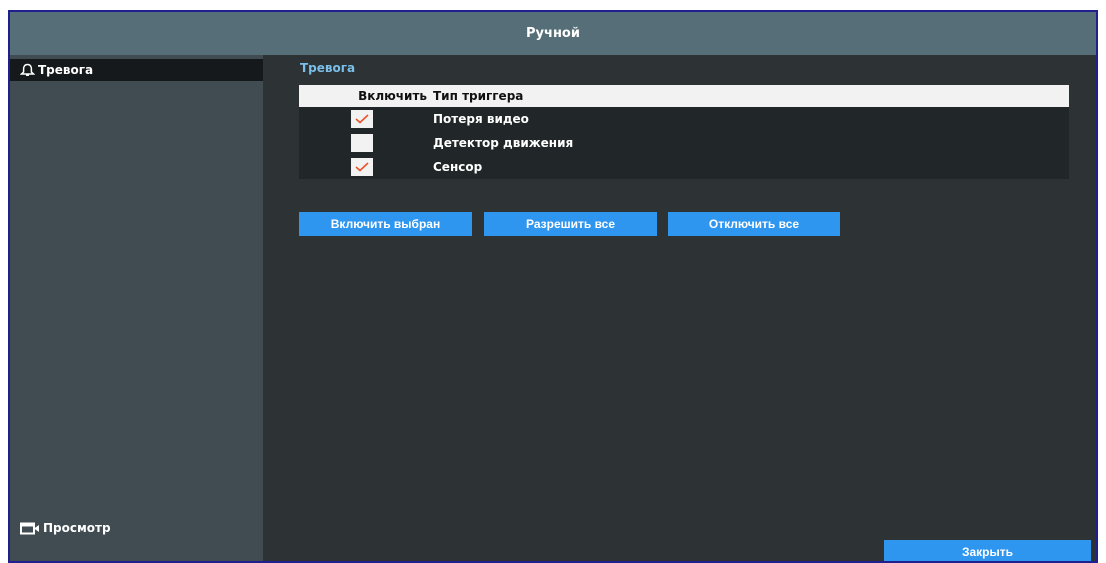 This screenshot has height=563, width=1106. Describe the element at coordinates (987, 550) in the screenshot. I see `close-button: Закрыть` at that location.